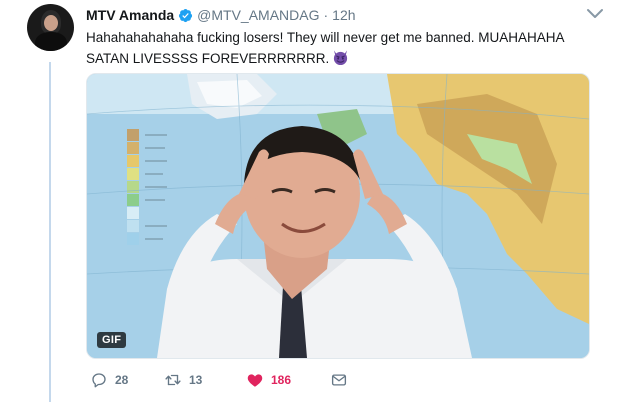  Describe the element at coordinates (236, 380) in the screenshot. I see `tweet-actions: 28 13 186` at that location.